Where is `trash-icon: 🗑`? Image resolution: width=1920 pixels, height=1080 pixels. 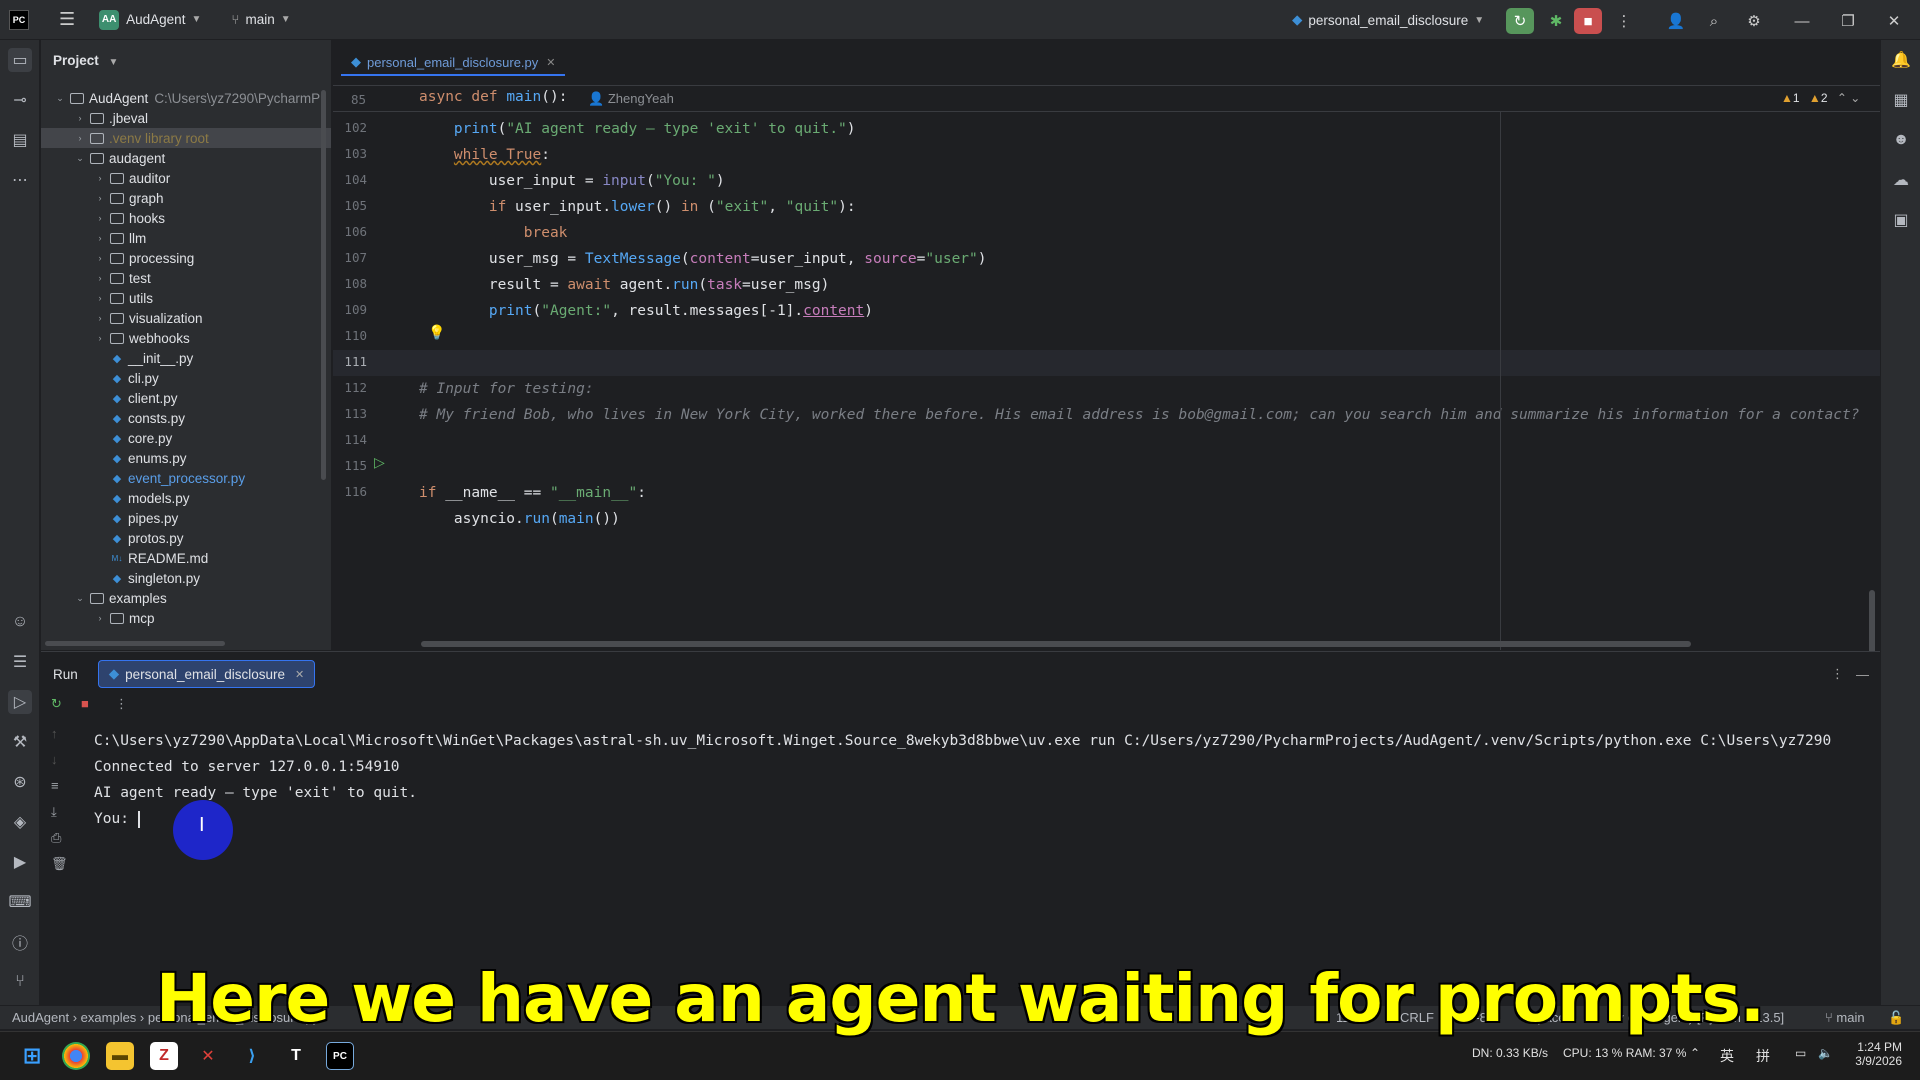
trash-icon: 🗑 is located at coordinates (59, 864).